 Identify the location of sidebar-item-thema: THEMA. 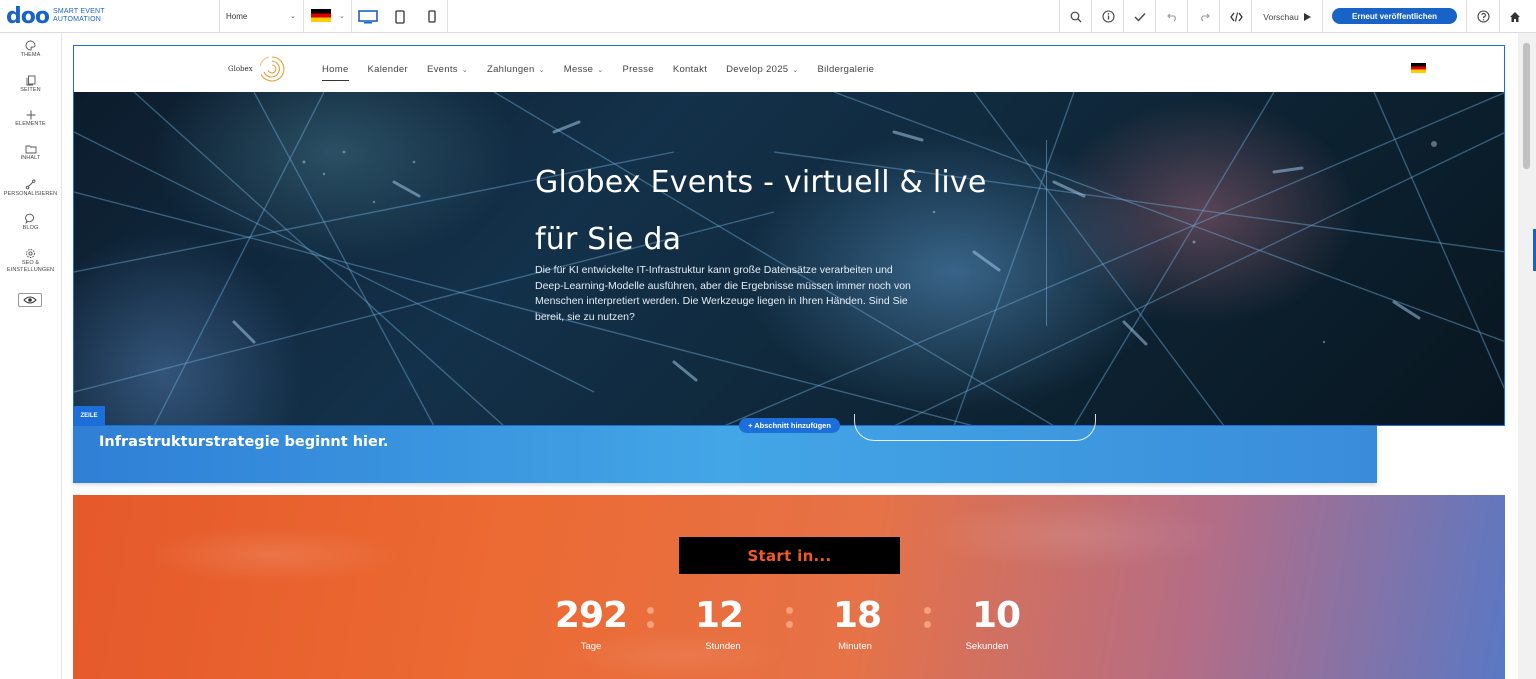
(30, 49).